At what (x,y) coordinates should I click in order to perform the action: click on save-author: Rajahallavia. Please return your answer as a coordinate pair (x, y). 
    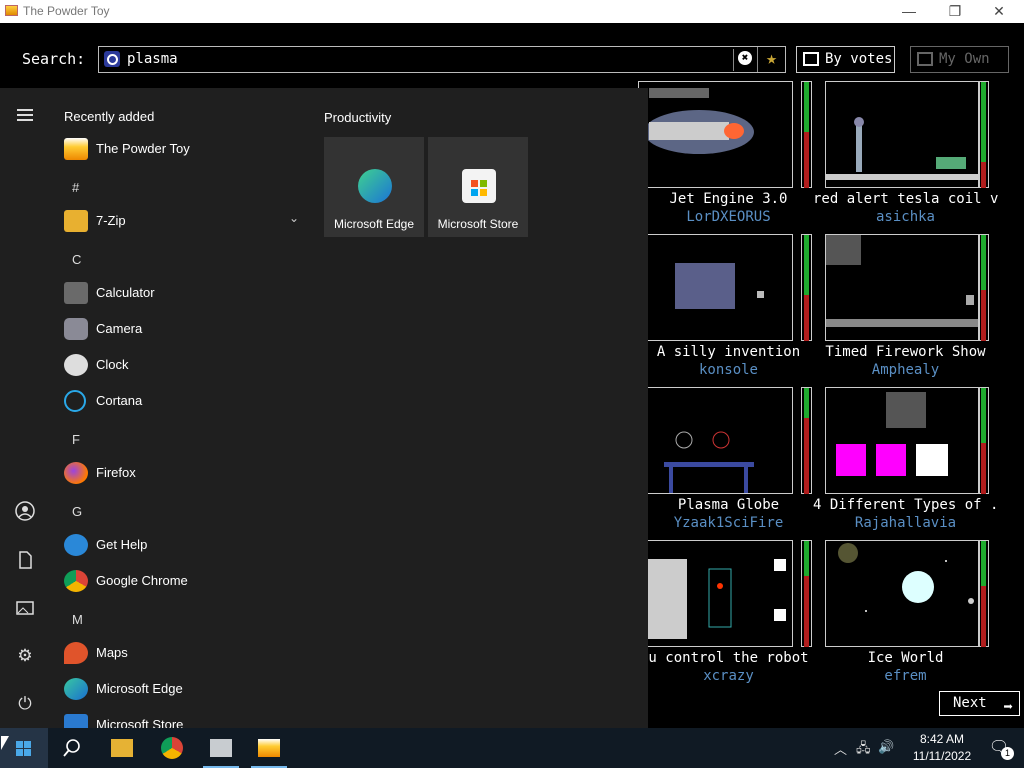
    Looking at the image, I should click on (905, 523).